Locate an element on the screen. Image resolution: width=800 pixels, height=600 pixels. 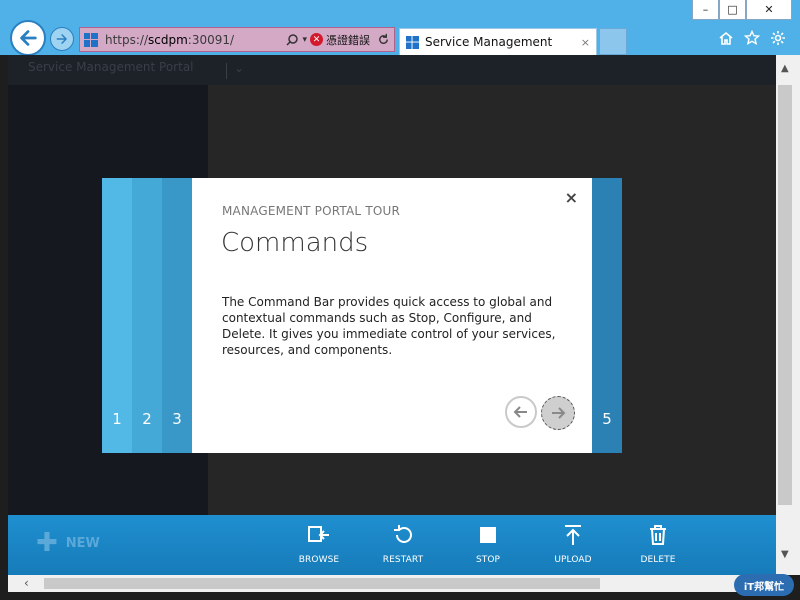
tour-step-1: 1 is located at coordinates (117, 315).